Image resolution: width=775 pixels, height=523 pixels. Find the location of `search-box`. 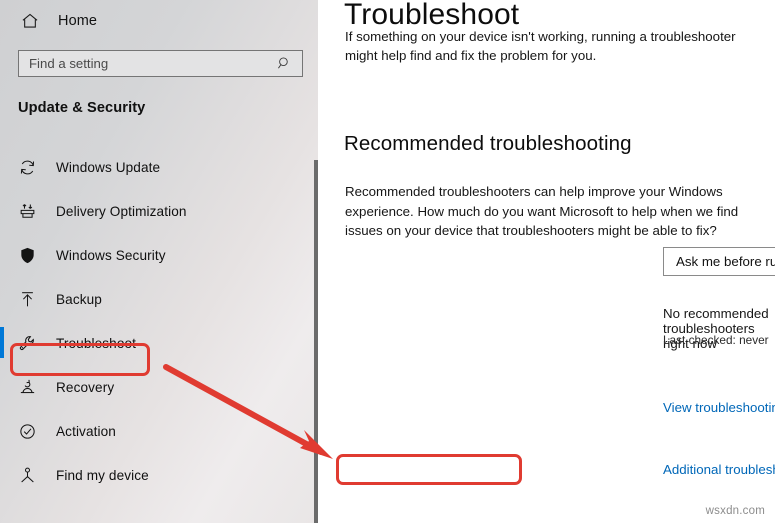

search-box is located at coordinates (160, 63).